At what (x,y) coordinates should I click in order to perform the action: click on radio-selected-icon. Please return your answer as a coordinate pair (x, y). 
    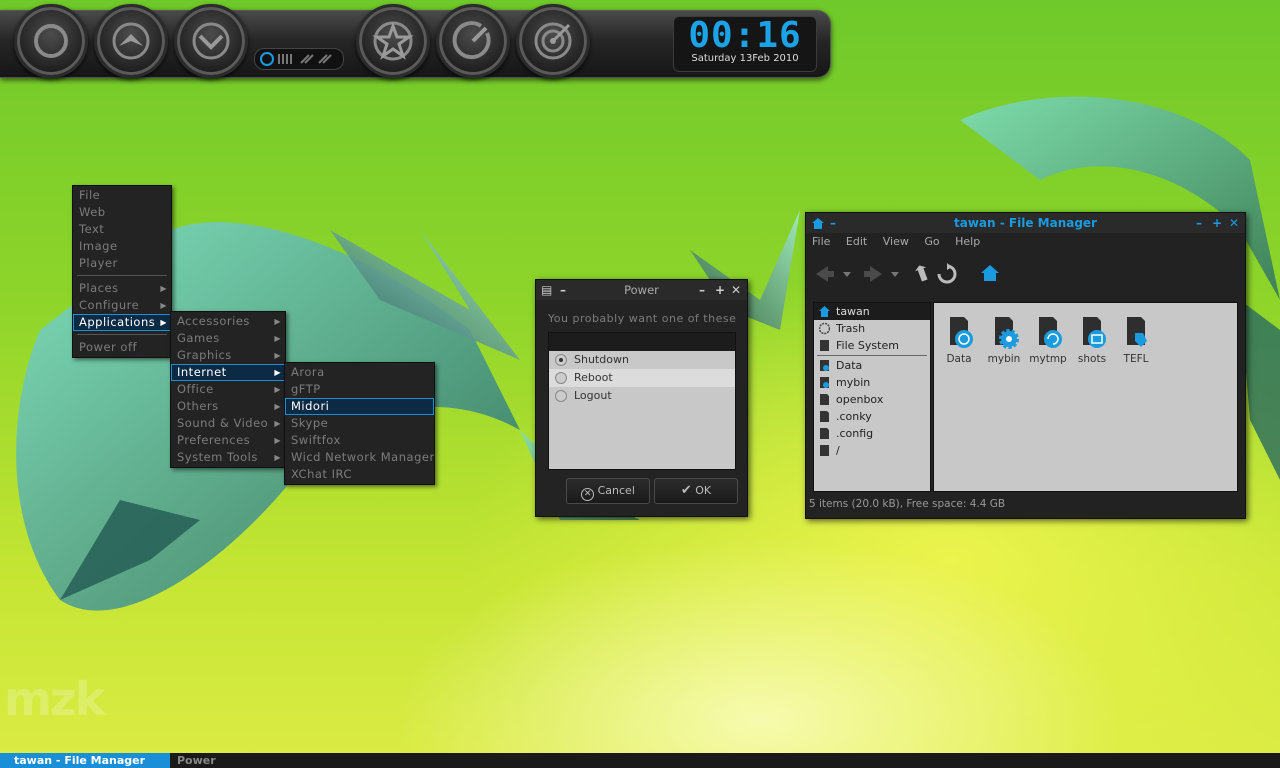
    Looking at the image, I should click on (561, 360).